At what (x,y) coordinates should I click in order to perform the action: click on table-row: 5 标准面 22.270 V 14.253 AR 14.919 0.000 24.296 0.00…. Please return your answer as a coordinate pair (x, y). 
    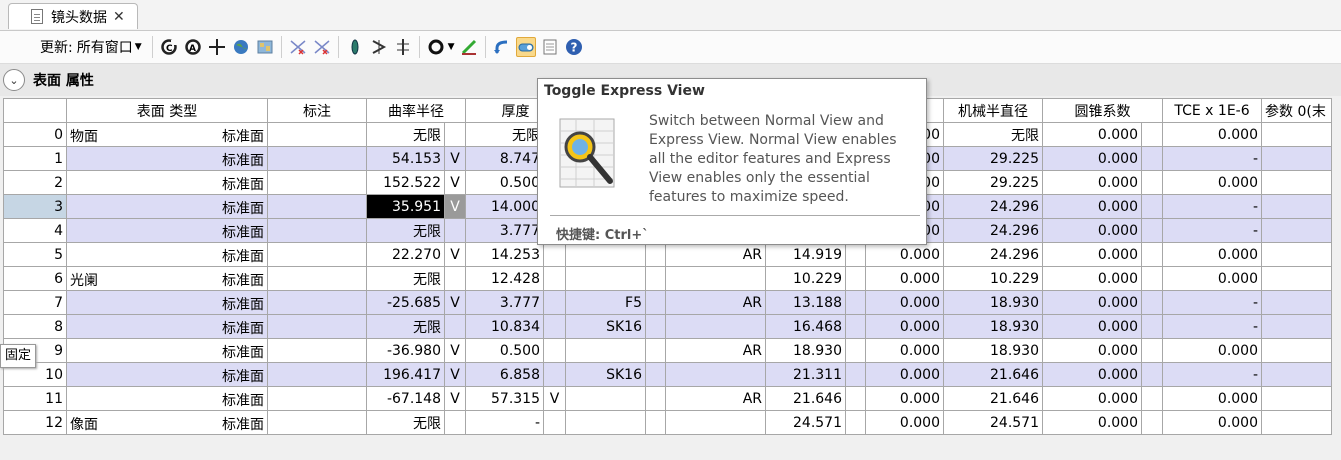
    Looking at the image, I should click on (667, 254).